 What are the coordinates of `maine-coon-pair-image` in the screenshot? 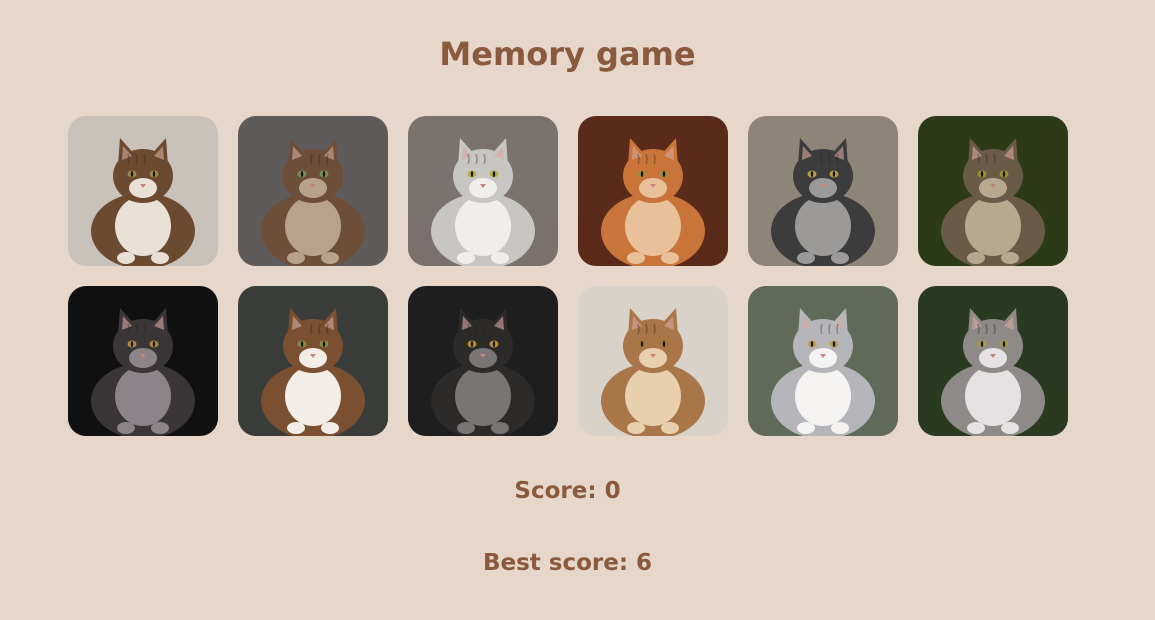 It's located at (143, 191).